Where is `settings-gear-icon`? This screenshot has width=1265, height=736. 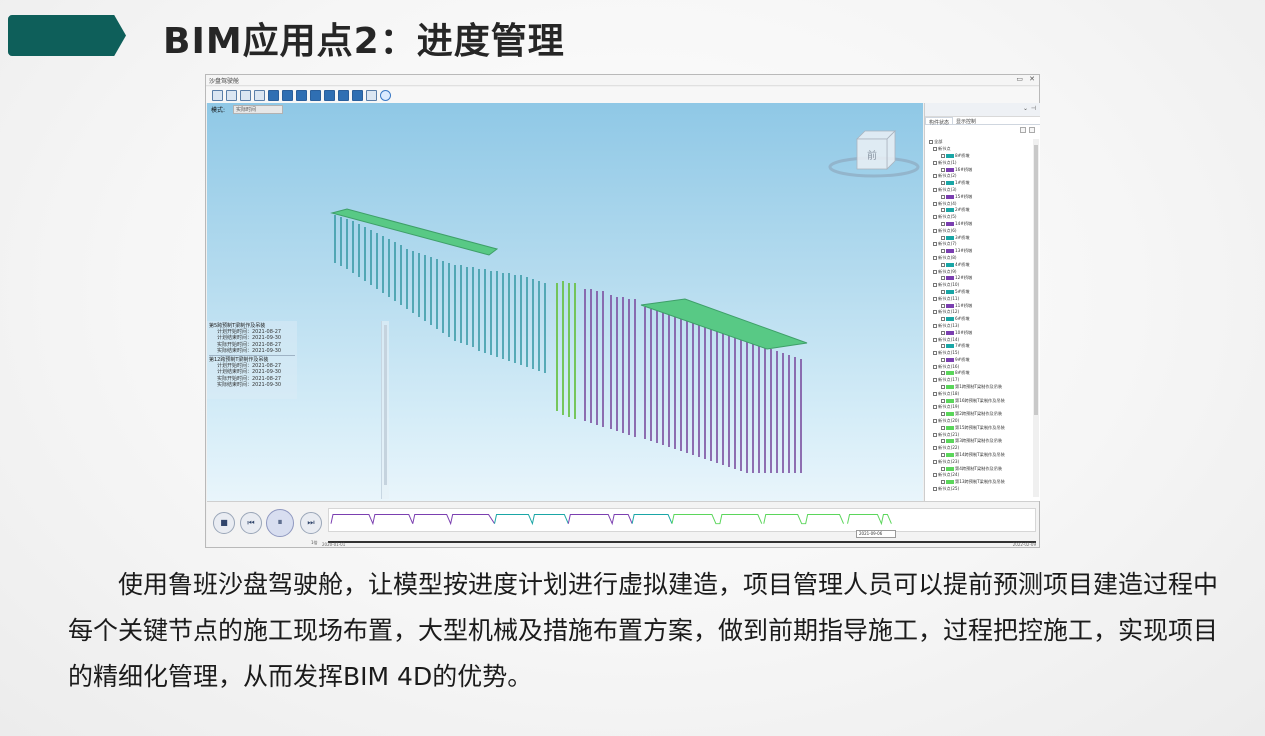
settings-gear-icon is located at coordinates (385, 95).